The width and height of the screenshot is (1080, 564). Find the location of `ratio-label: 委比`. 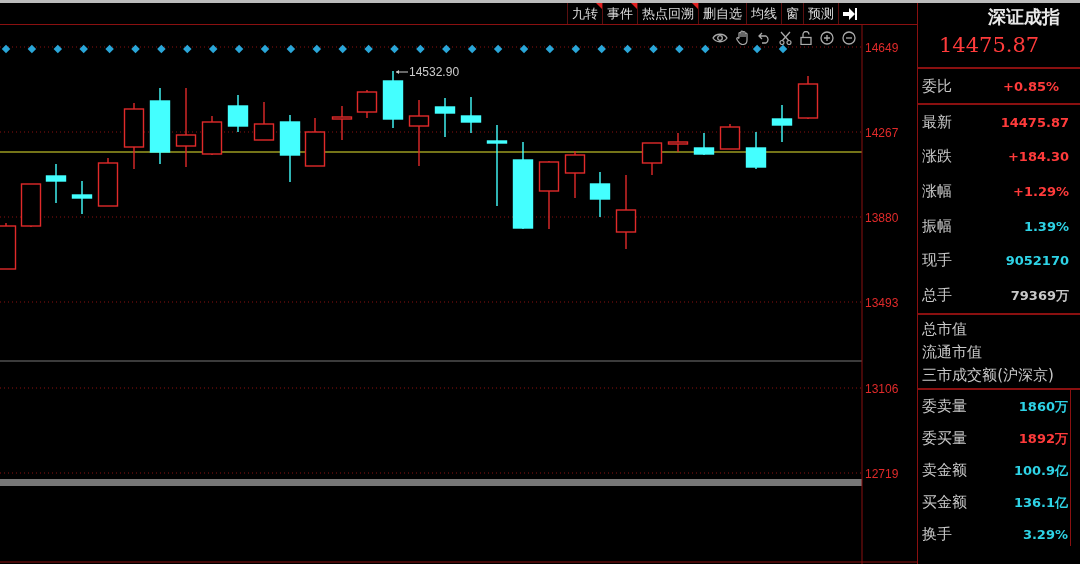

ratio-label: 委比 is located at coordinates (937, 86).